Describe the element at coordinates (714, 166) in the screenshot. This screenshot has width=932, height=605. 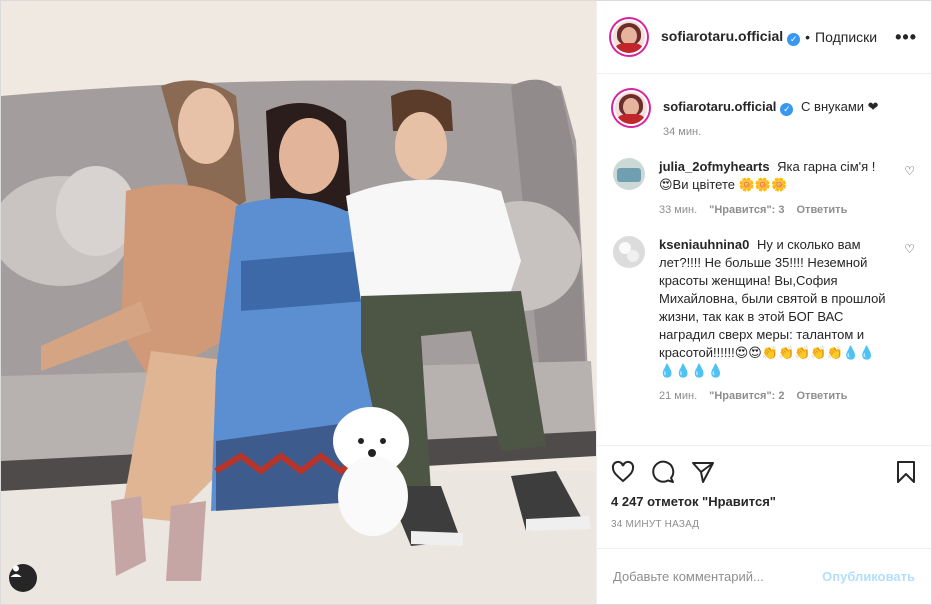
I see `comment-username: julia_2ofmyhearts` at that location.